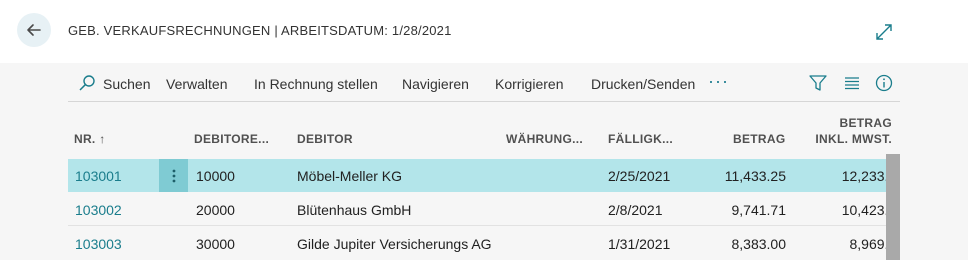 This screenshot has height=260, width=968. I want to click on amount-incl-vat-cell: 12,233.58, so click(863, 176).